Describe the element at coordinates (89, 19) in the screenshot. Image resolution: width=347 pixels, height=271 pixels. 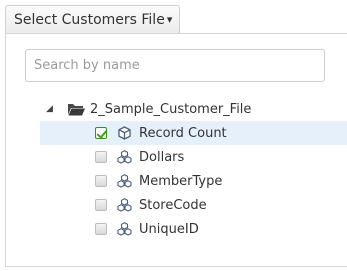
I see `dropdown-label: Select Customers File` at that location.